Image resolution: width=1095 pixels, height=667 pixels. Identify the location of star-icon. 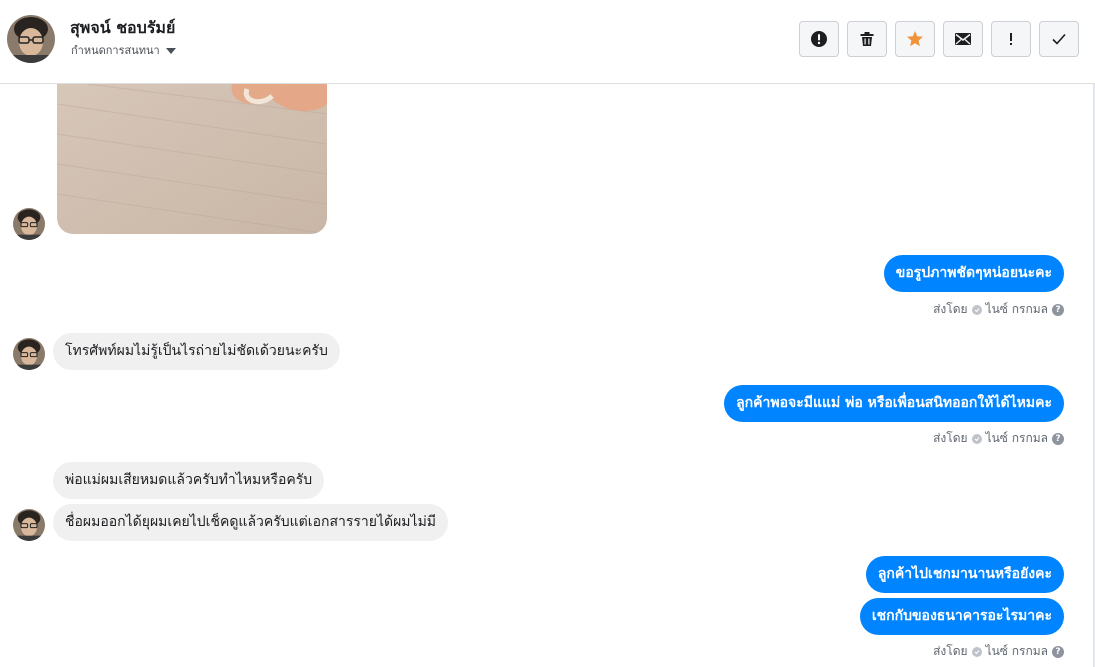
(915, 39).